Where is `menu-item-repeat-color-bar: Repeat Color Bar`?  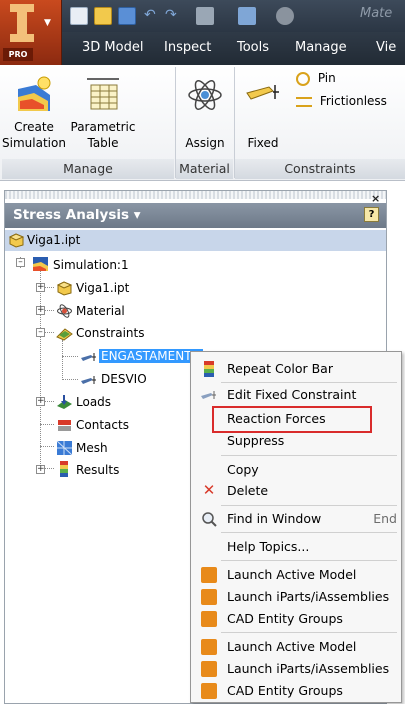 menu-item-repeat-color-bar: Repeat Color Bar is located at coordinates (296, 369).